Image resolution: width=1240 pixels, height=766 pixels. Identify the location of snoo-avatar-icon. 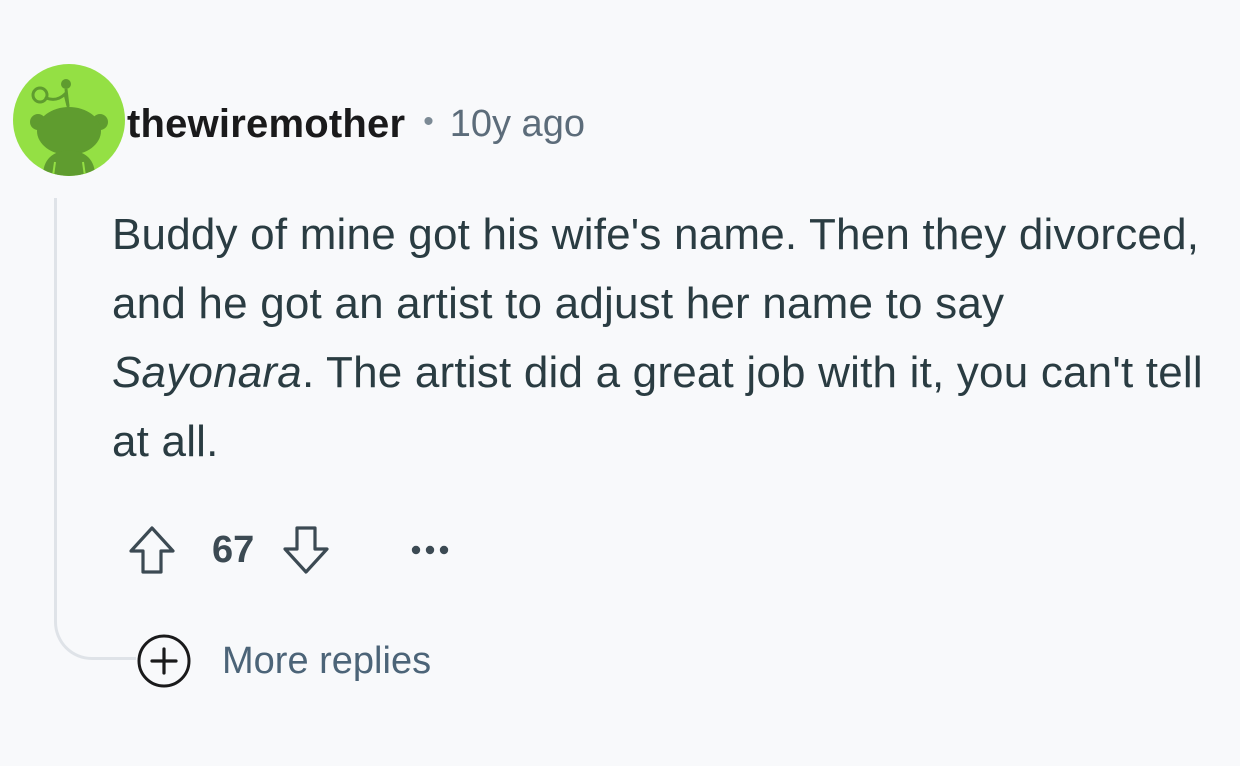
(69, 127).